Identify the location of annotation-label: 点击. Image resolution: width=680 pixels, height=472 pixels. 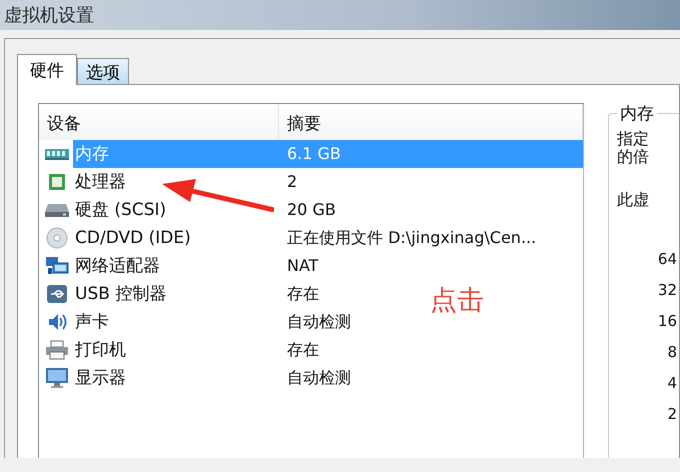
(457, 301).